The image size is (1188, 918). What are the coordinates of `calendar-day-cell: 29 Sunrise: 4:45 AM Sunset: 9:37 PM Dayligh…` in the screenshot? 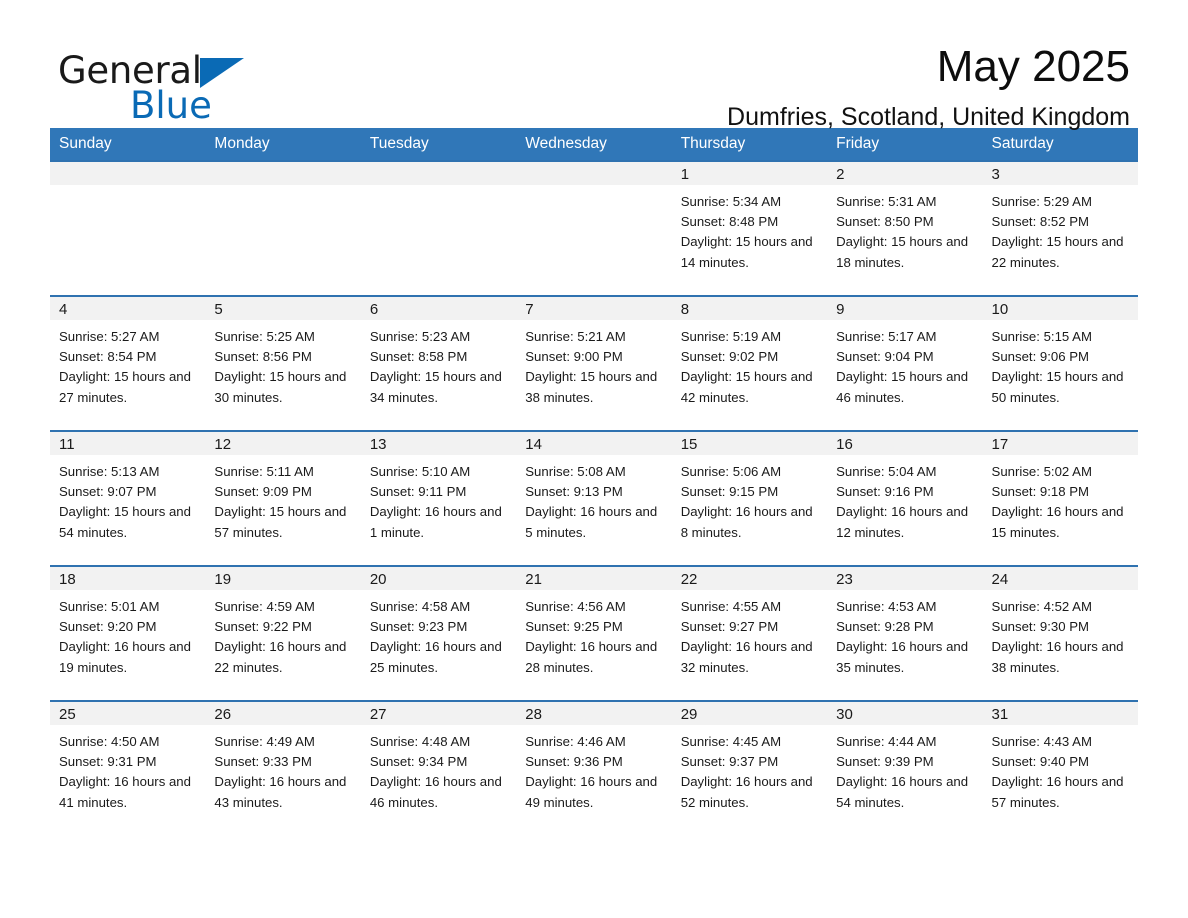 It's located at (749, 767).